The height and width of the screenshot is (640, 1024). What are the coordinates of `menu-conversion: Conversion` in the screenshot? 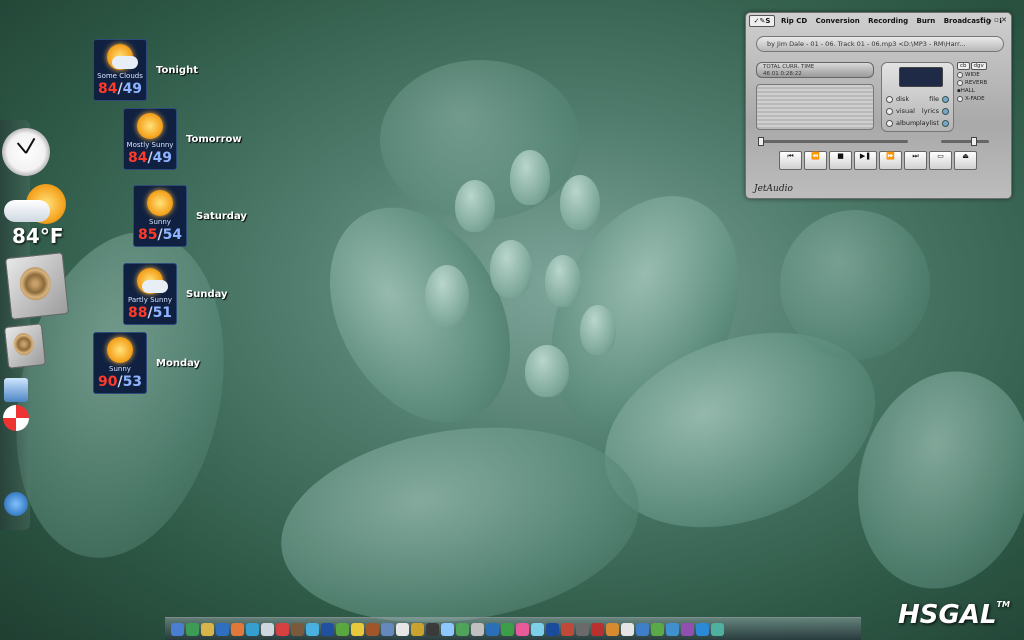 It's located at (838, 21).